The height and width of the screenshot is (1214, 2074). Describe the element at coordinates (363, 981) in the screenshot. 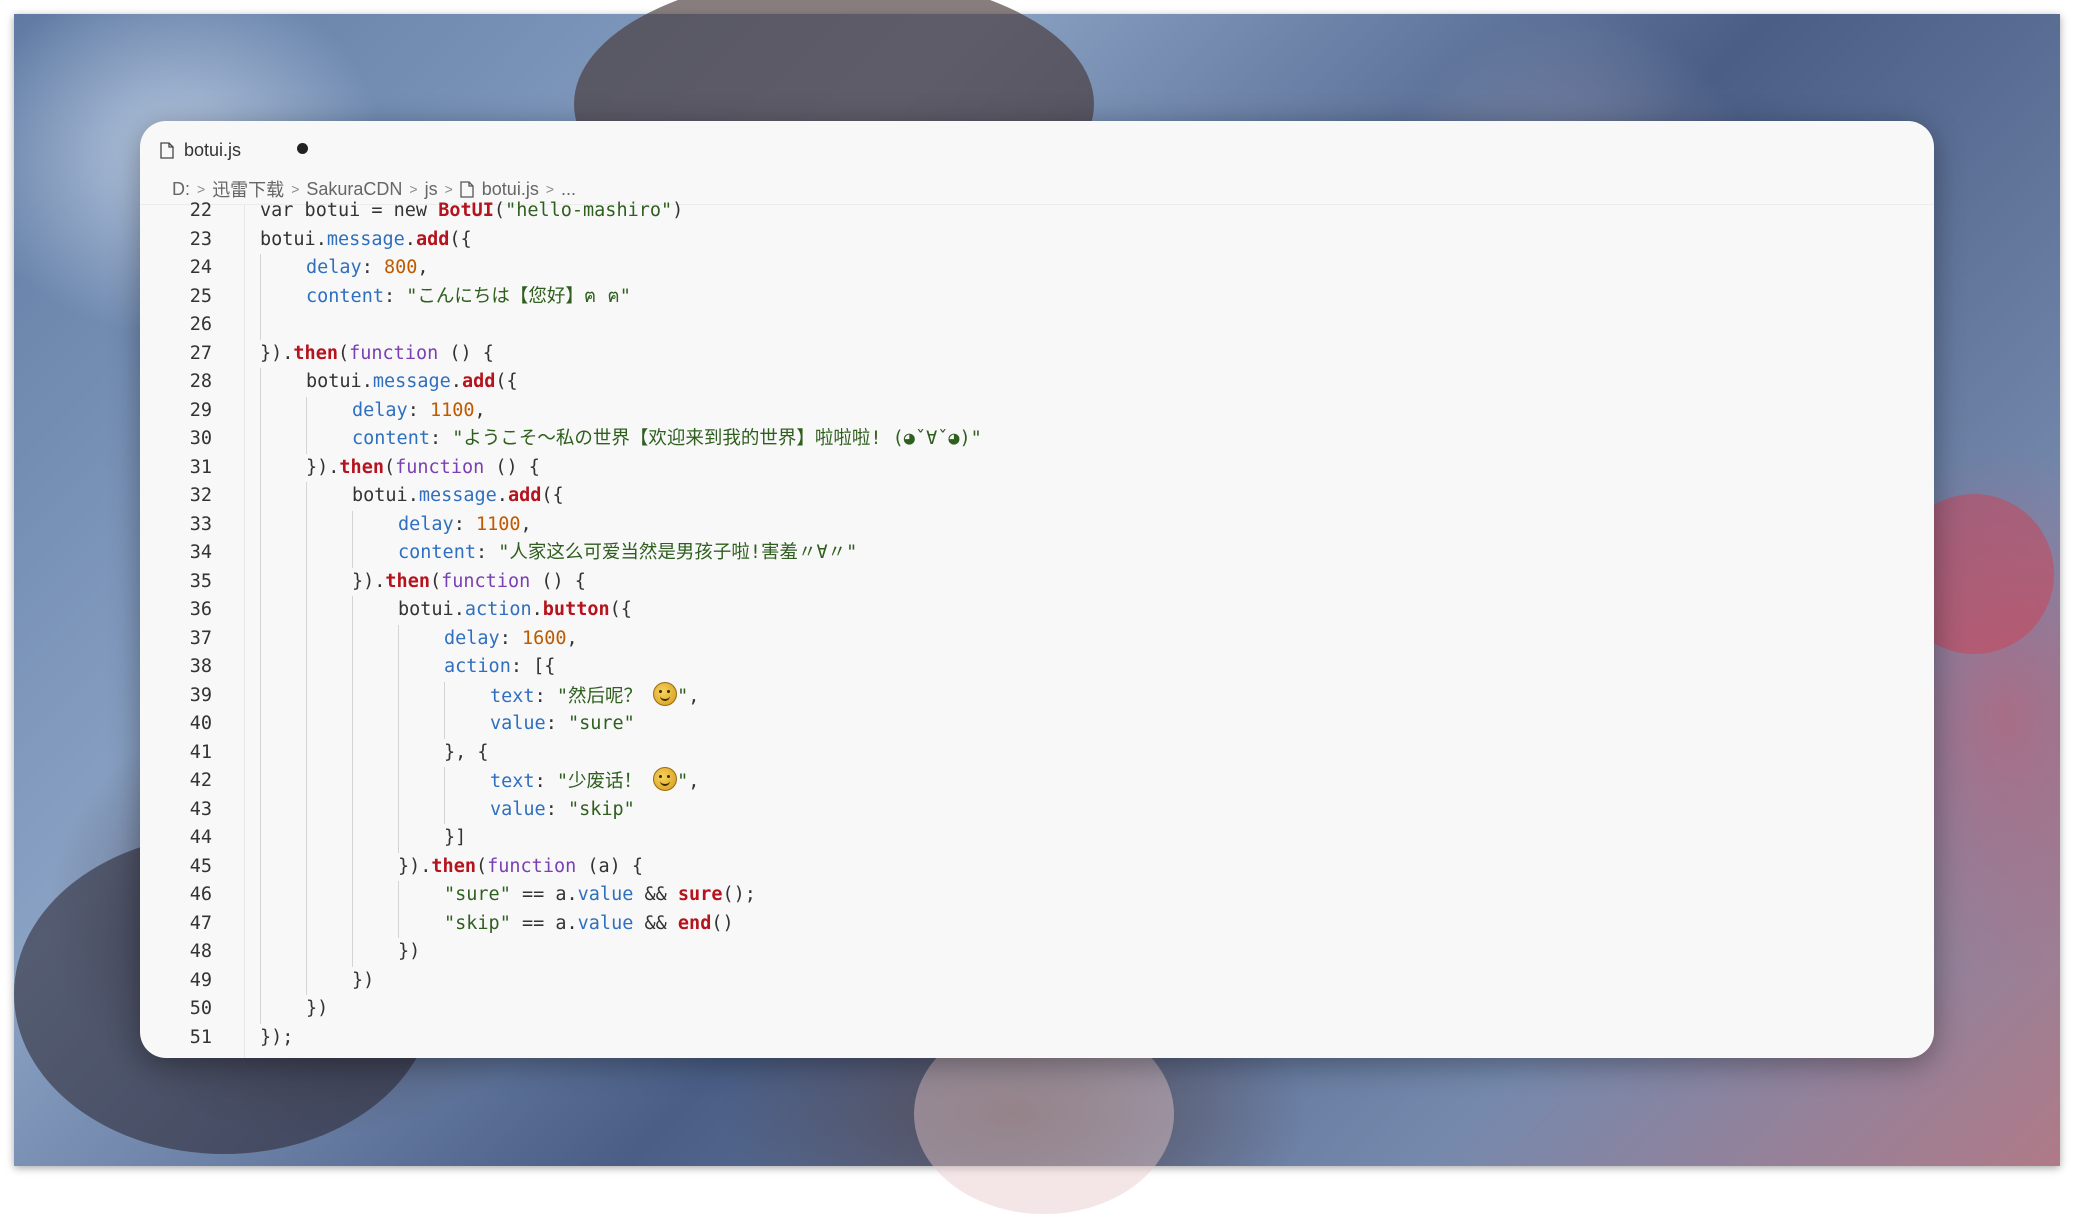

I see `line-code: })` at that location.